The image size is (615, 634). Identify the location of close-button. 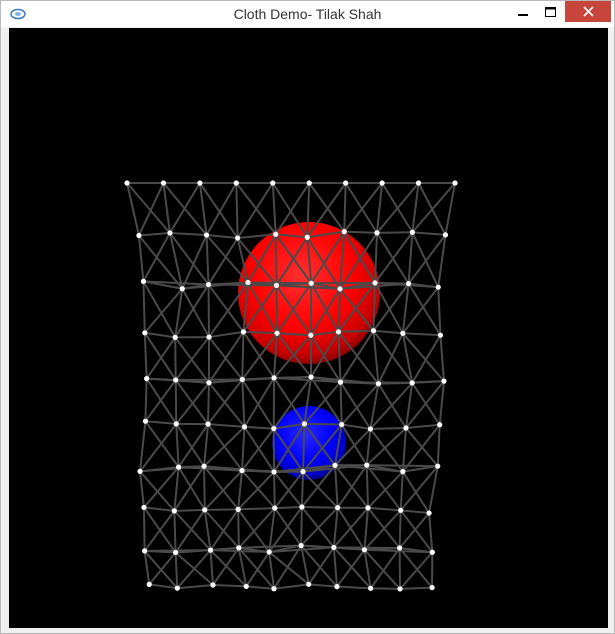
(588, 11).